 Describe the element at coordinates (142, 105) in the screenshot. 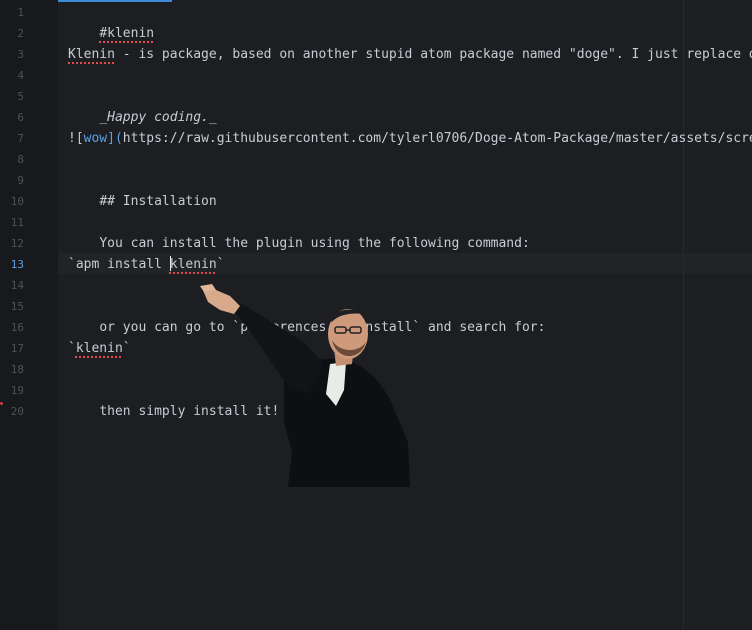

I see `code-line-5: _Happy coding._` at that location.